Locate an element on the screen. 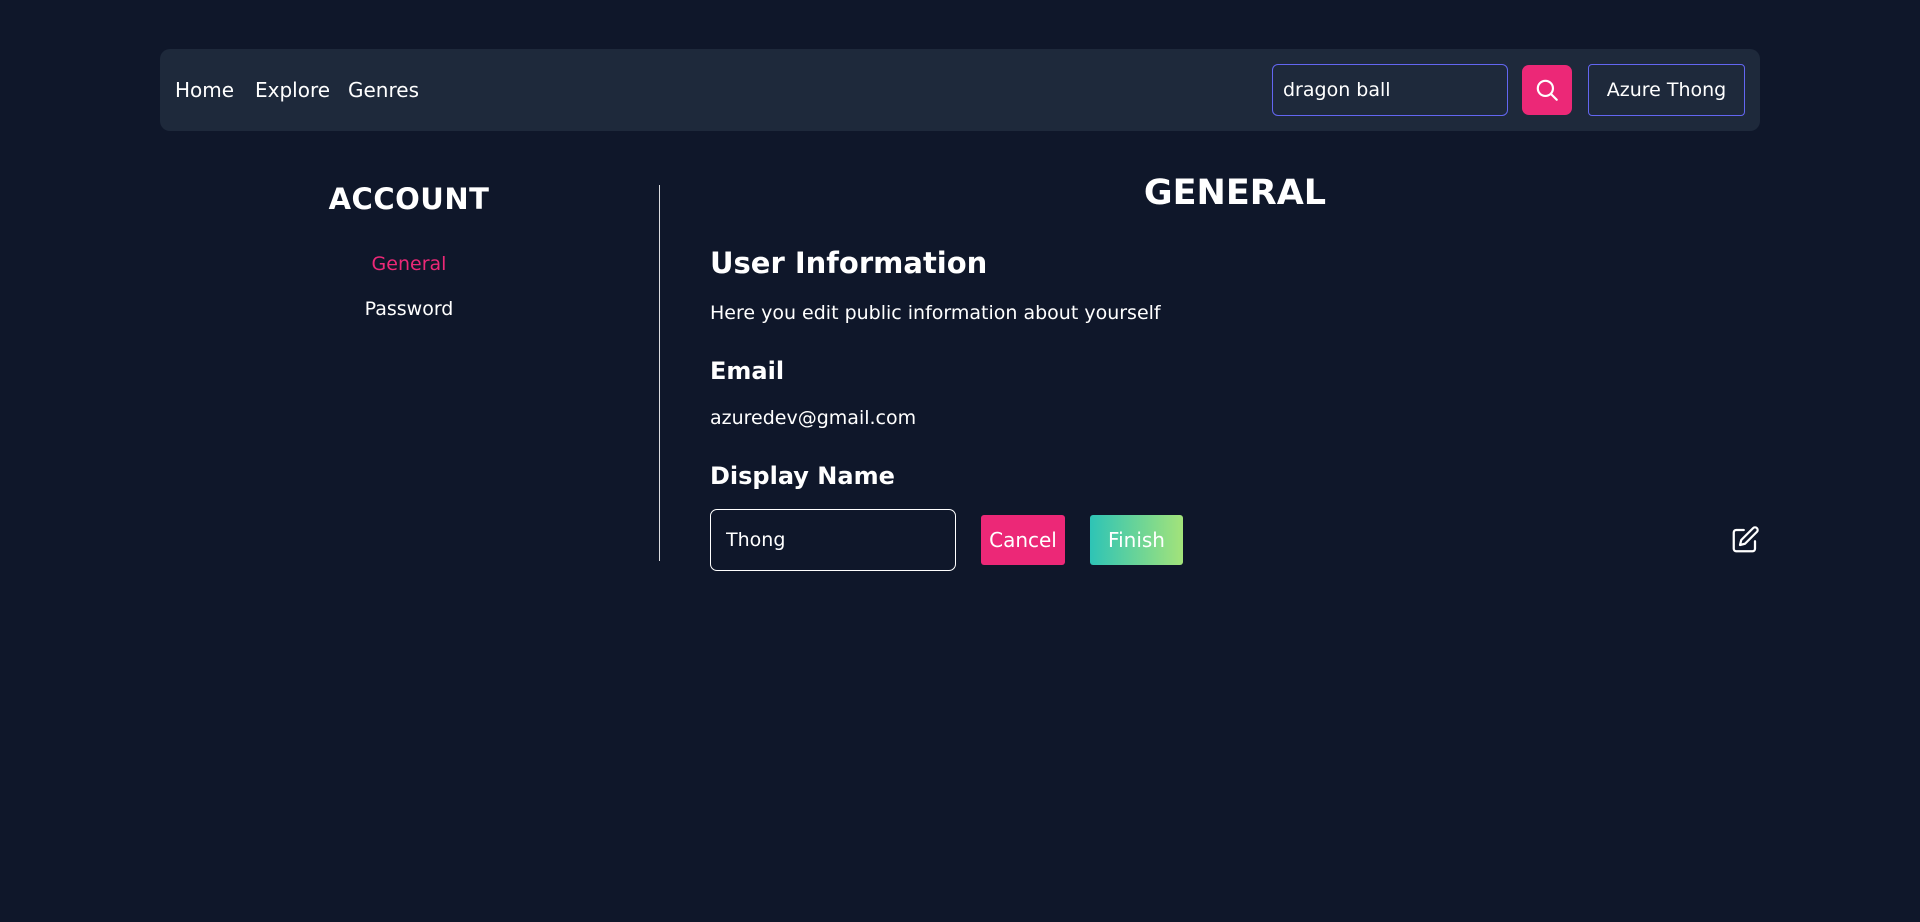  display-name-input is located at coordinates (833, 540).